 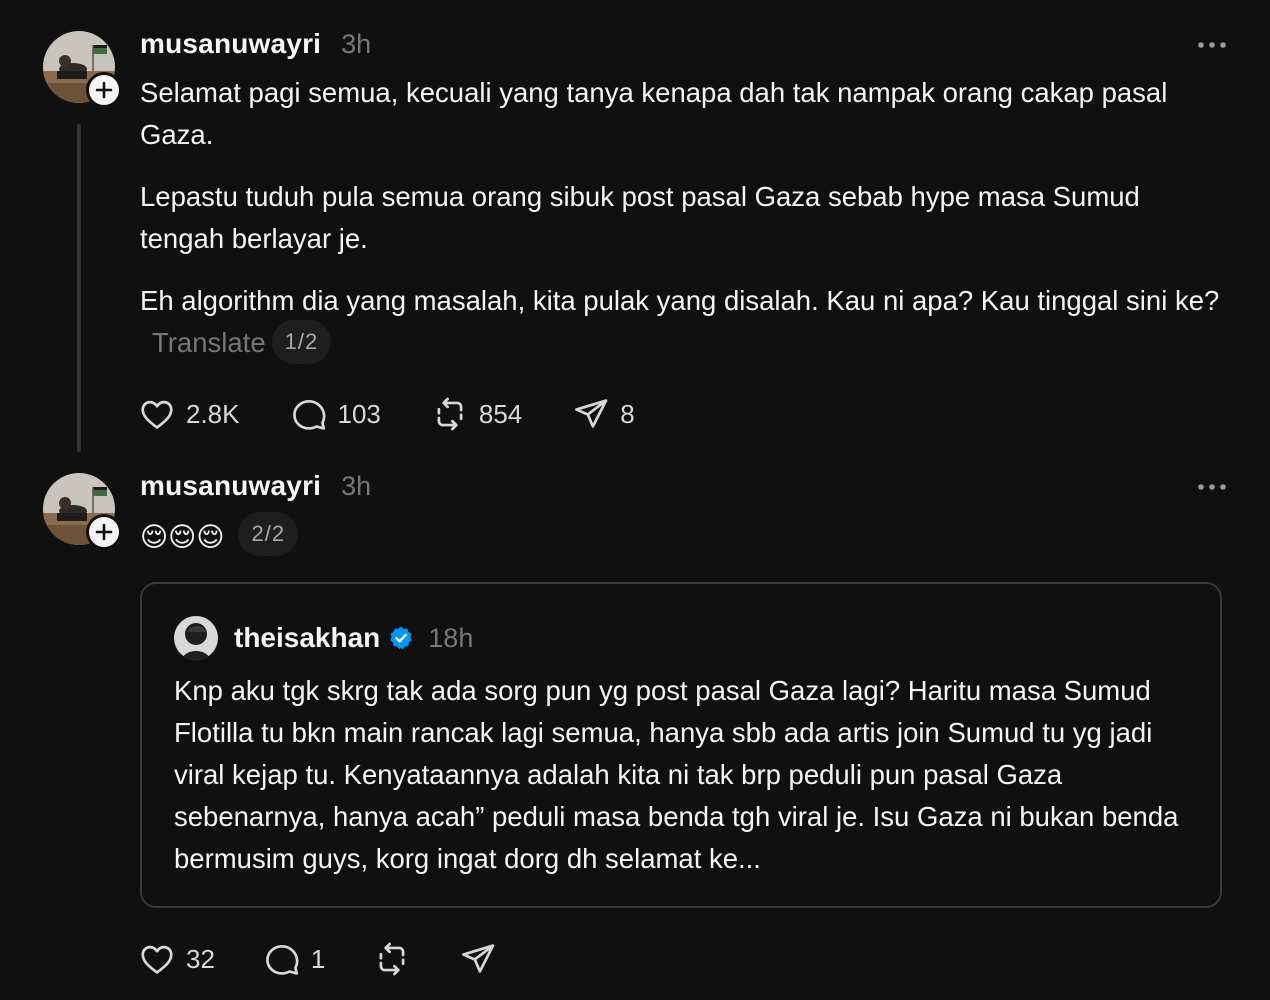 I want to click on like-count: 32, so click(x=200, y=958).